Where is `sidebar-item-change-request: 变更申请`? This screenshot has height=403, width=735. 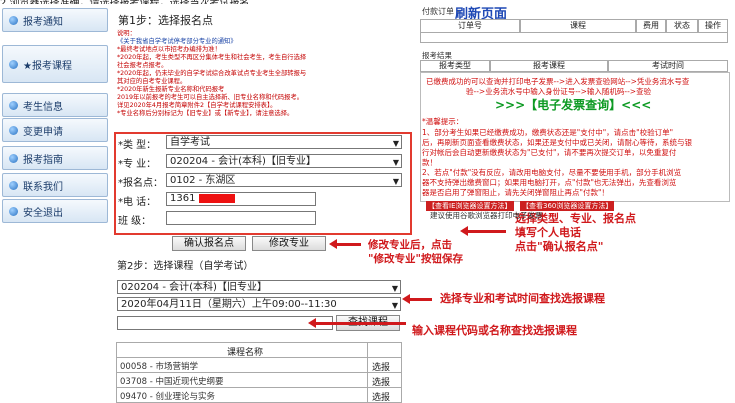
sidebar-item-change-request: 变更申请 is located at coordinates (55, 130).